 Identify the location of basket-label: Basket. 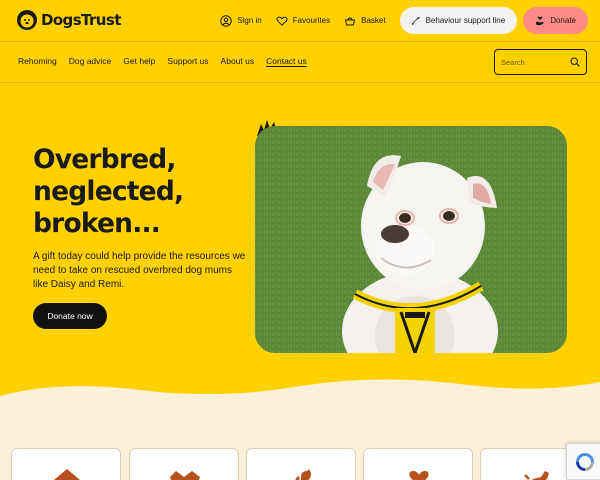
(373, 20).